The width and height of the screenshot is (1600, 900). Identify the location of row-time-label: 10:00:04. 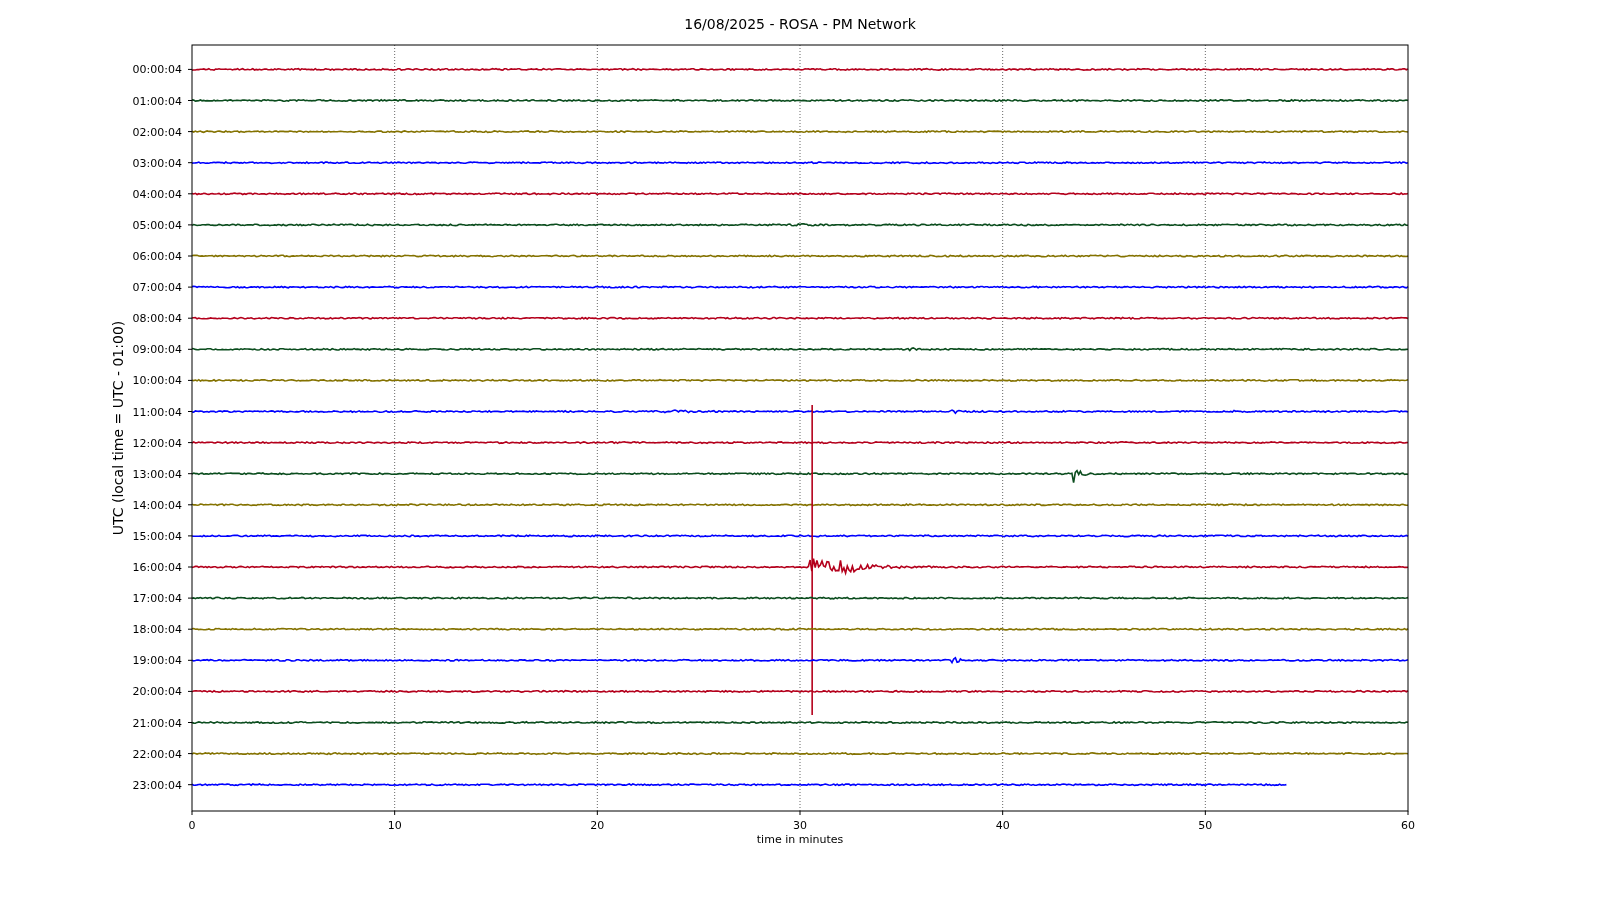
(157, 381).